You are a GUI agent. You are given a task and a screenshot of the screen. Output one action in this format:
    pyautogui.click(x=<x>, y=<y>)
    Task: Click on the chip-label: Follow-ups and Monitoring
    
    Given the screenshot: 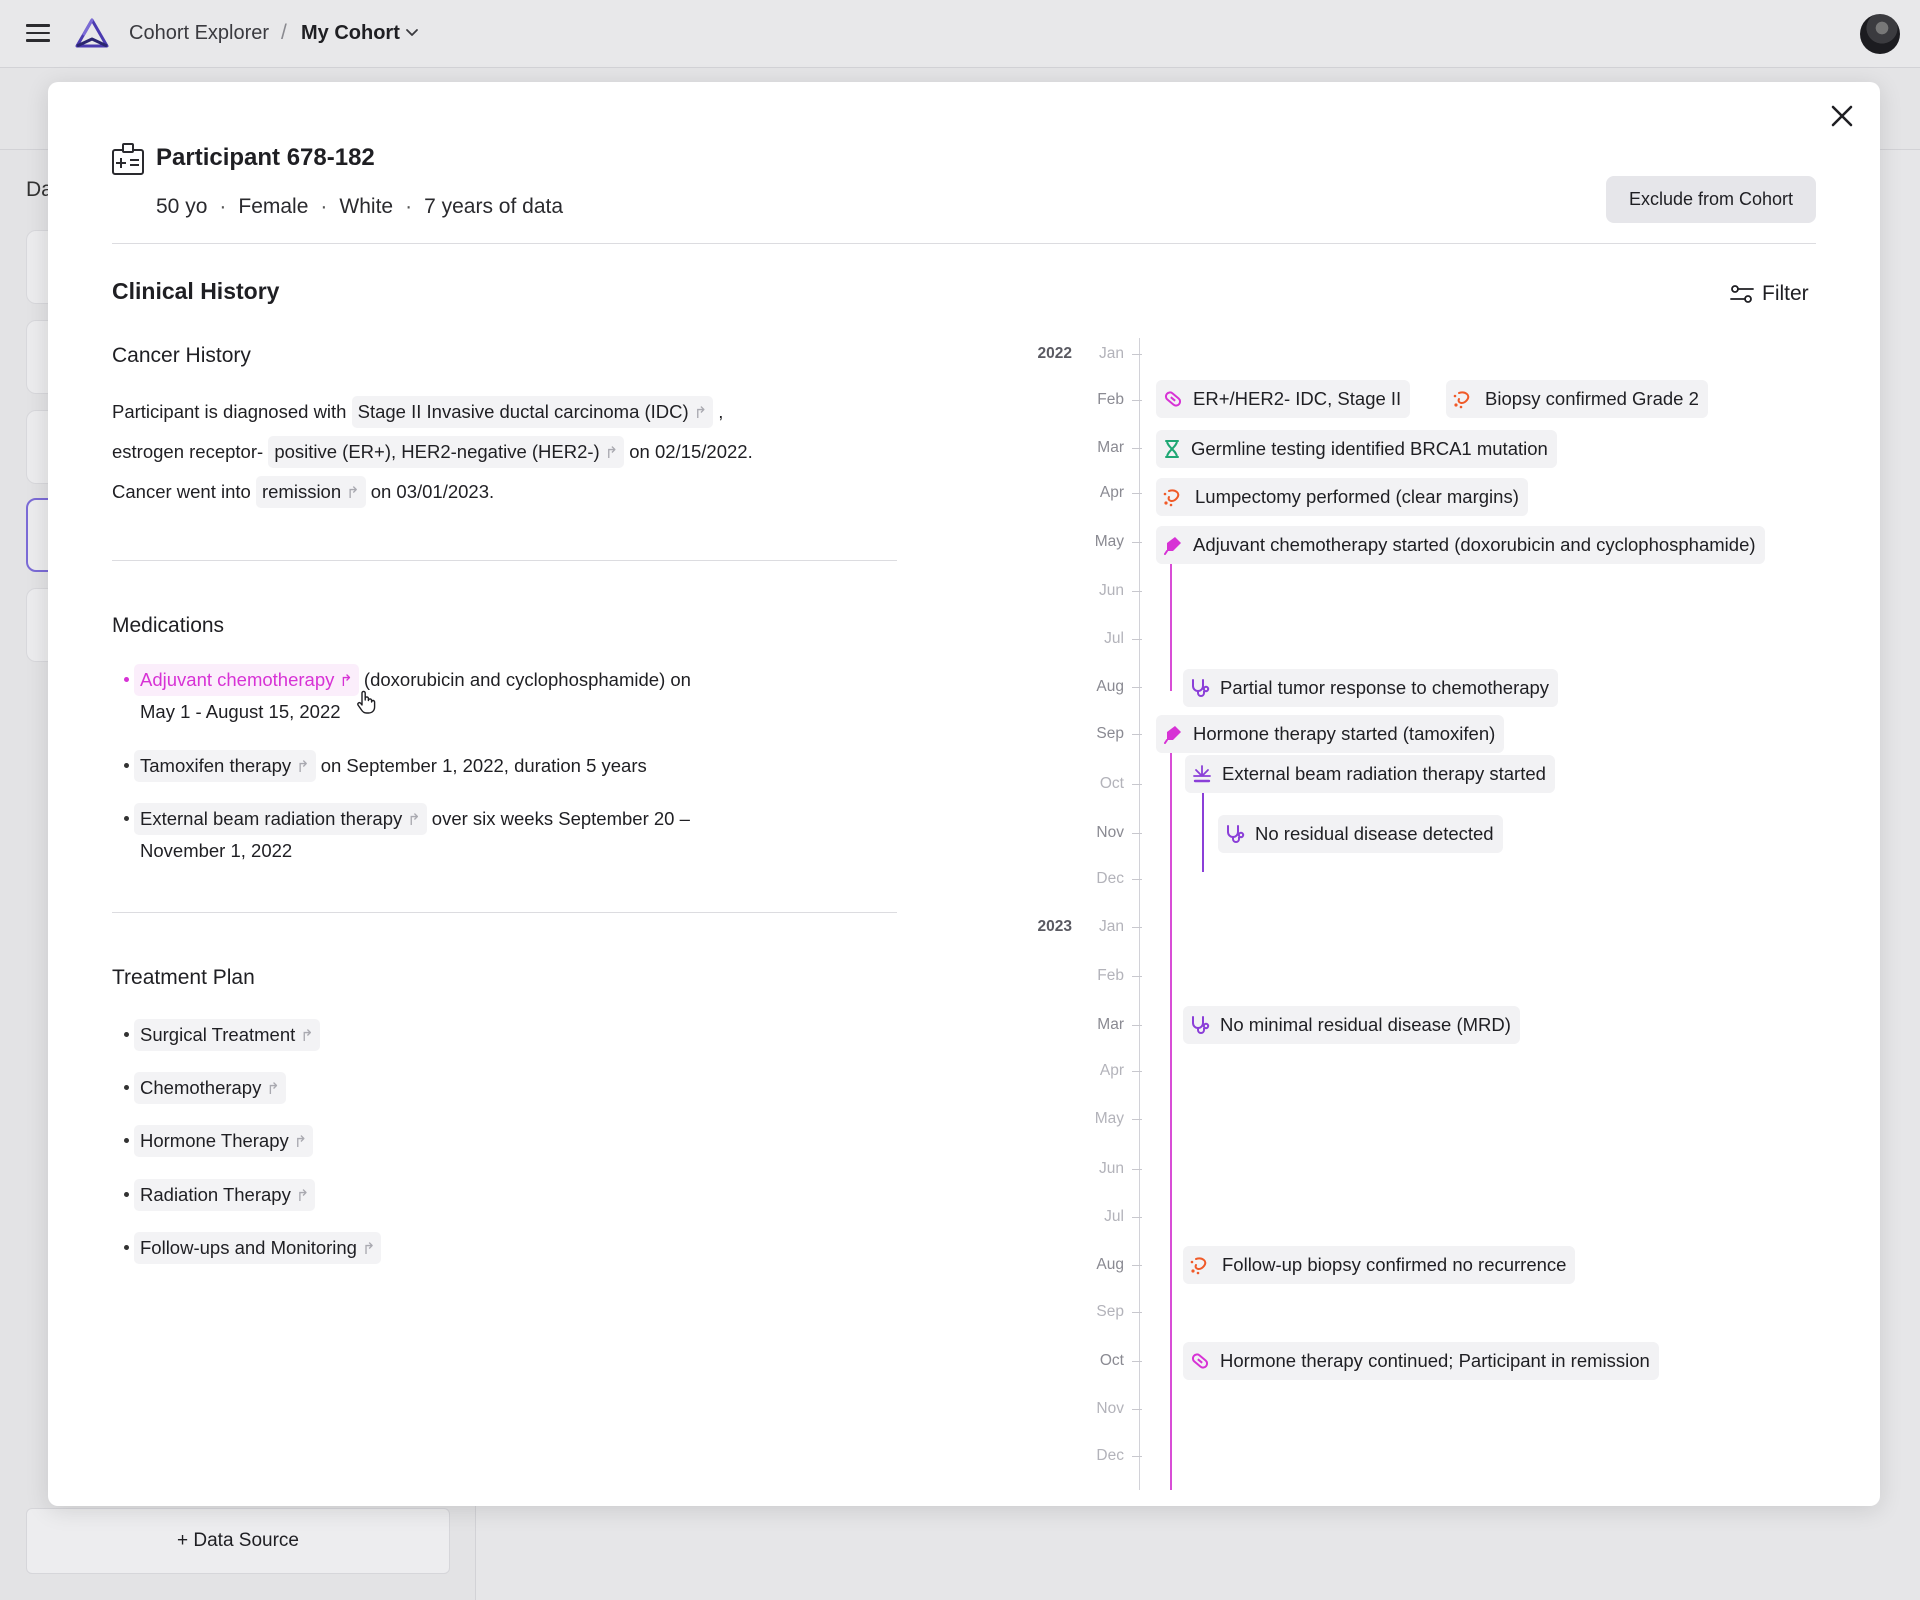 What is the action you would take?
    pyautogui.click(x=248, y=1247)
    